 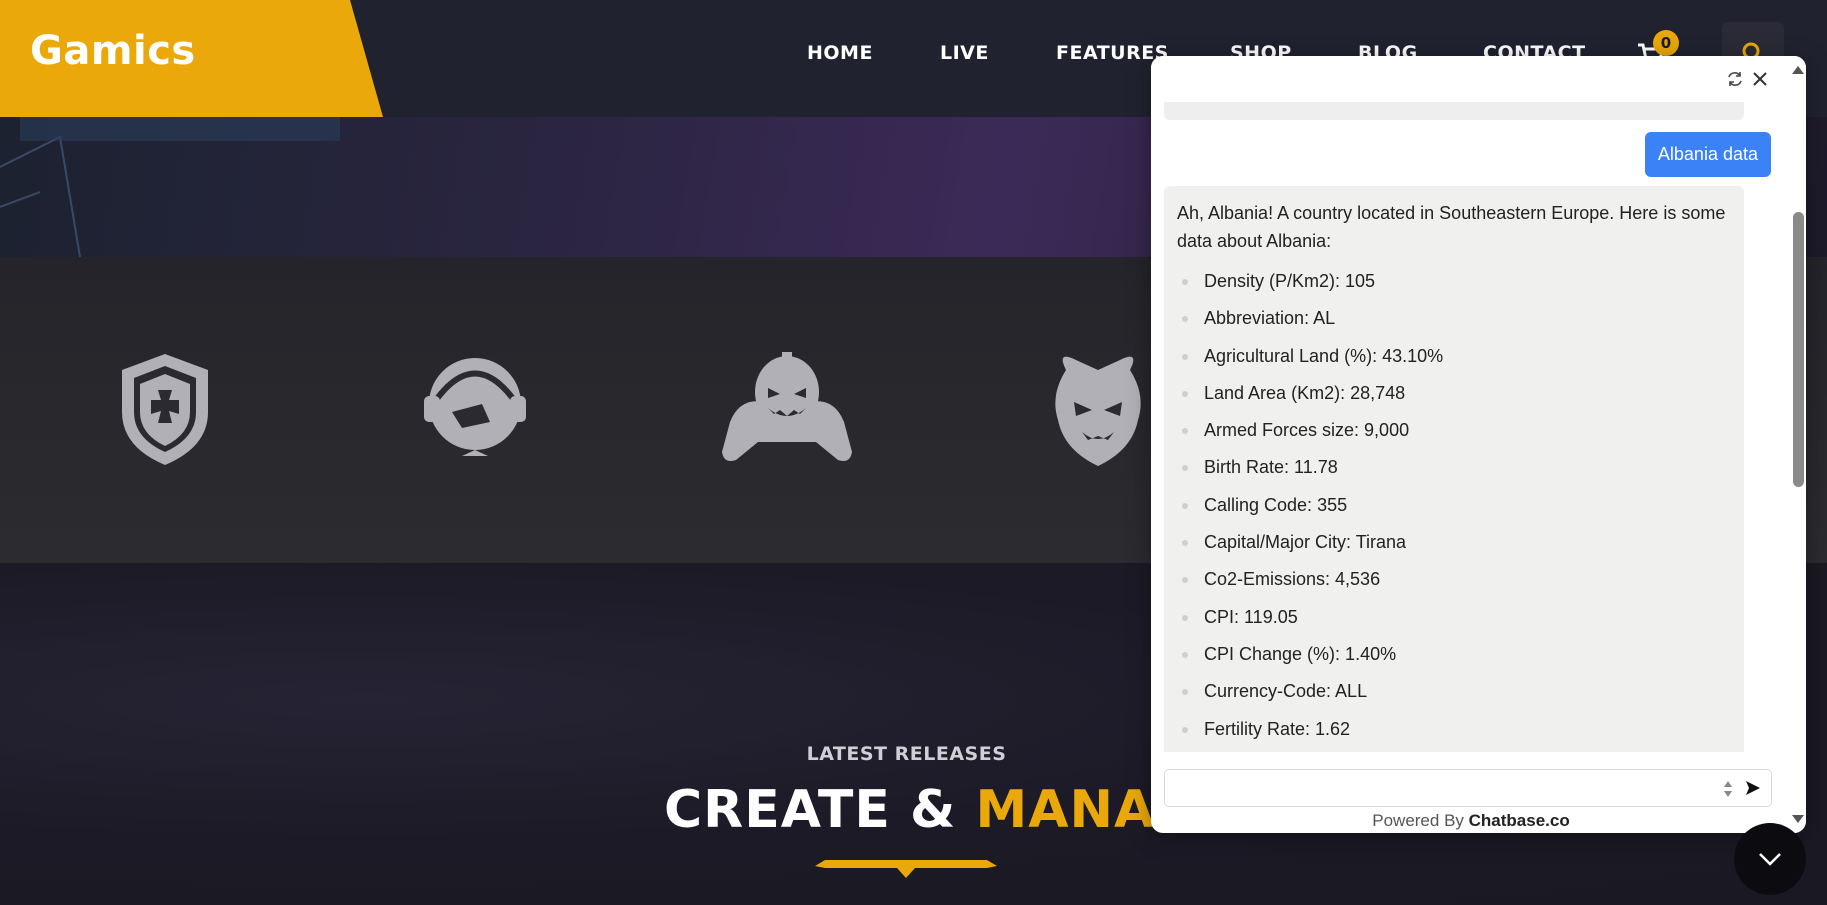 What do you see at coordinates (1454, 583) in the screenshot?
I see `list-item: Co2-Emissions: 4,536` at bounding box center [1454, 583].